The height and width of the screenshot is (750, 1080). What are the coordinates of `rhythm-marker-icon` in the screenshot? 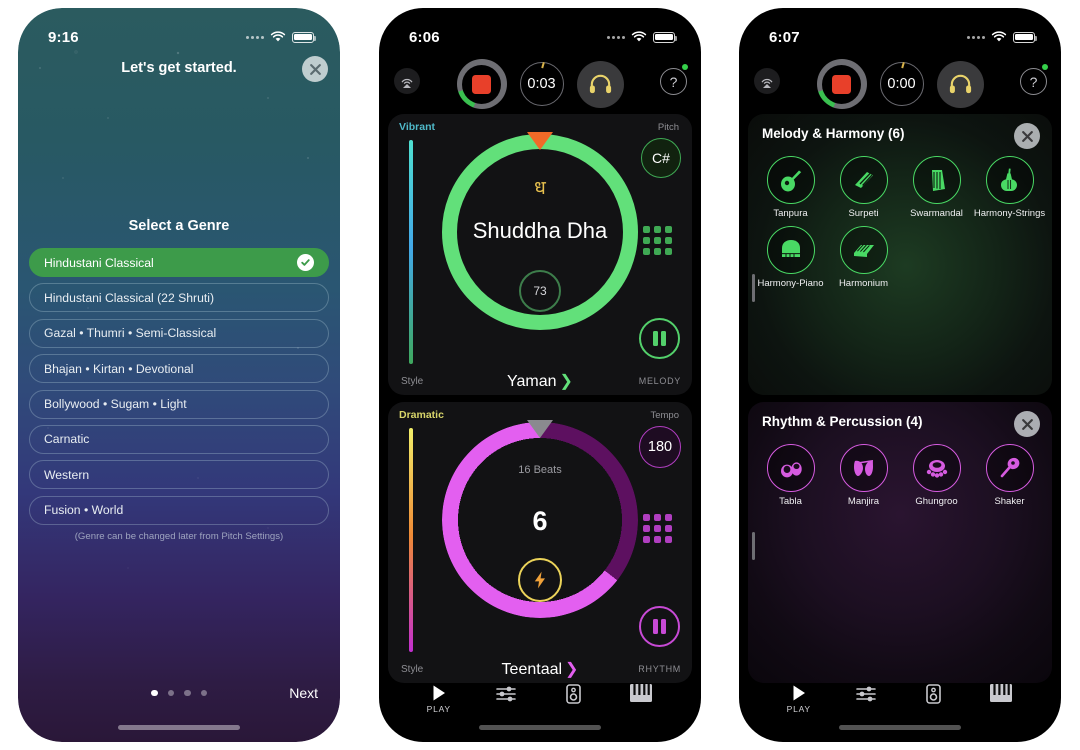 It's located at (540, 429).